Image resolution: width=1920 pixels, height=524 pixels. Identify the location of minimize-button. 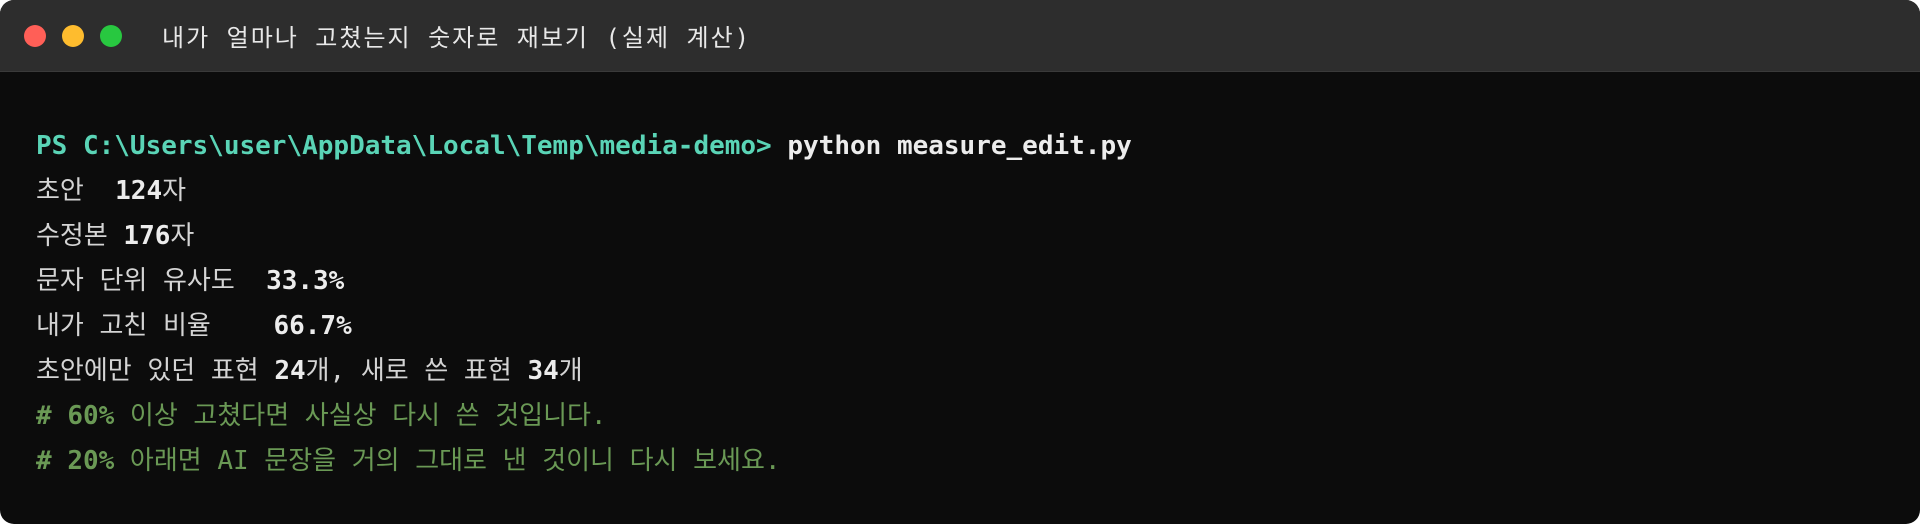
(73, 35).